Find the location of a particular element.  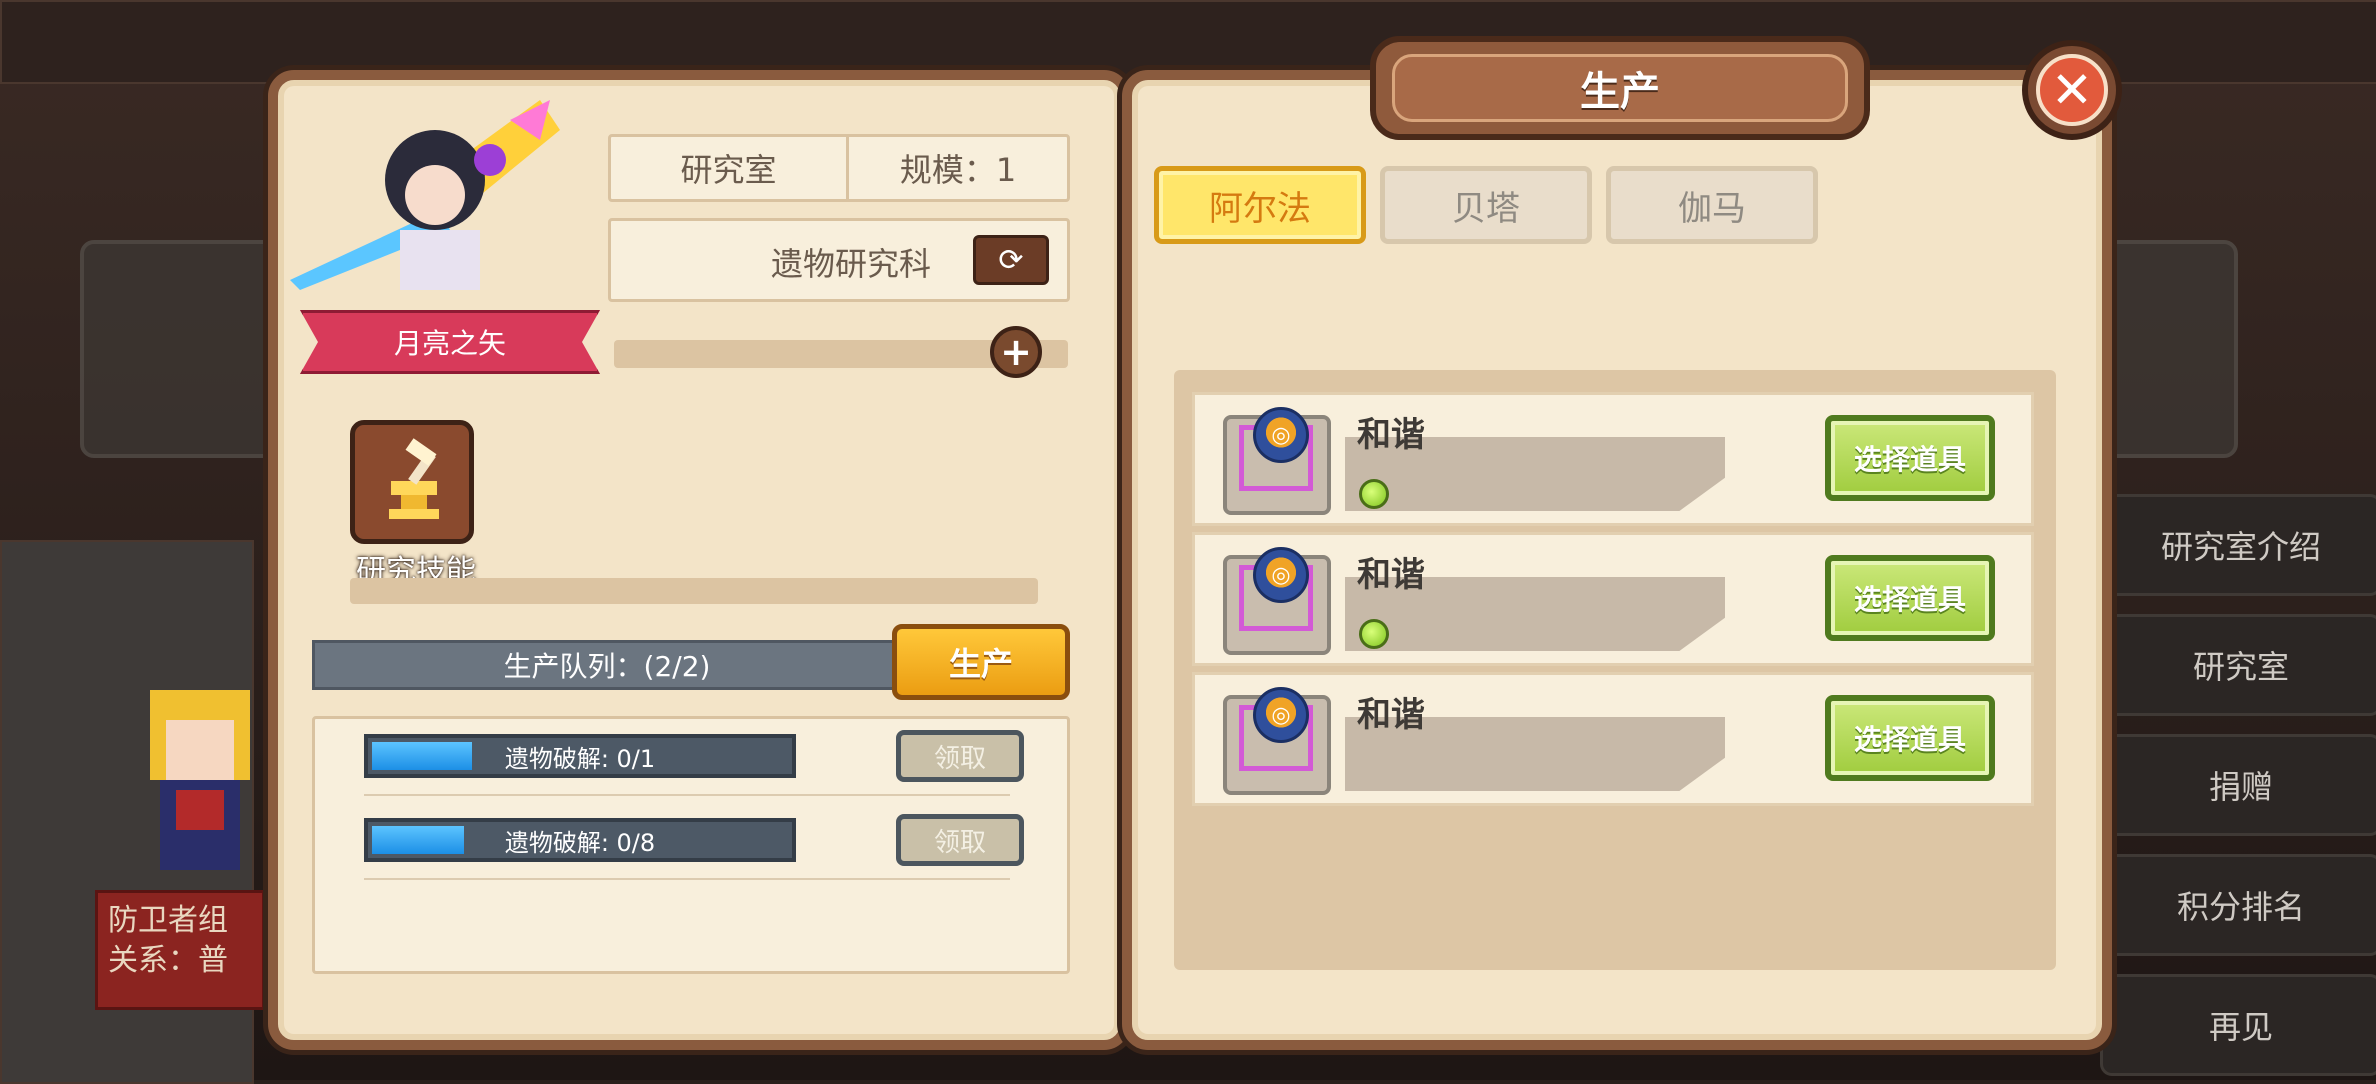

menu-label: 捐赠 is located at coordinates (2240, 787).